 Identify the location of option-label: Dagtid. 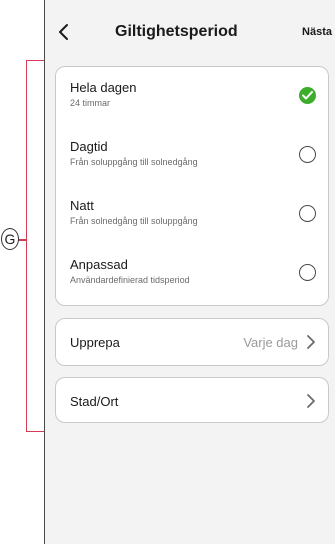
(89, 146).